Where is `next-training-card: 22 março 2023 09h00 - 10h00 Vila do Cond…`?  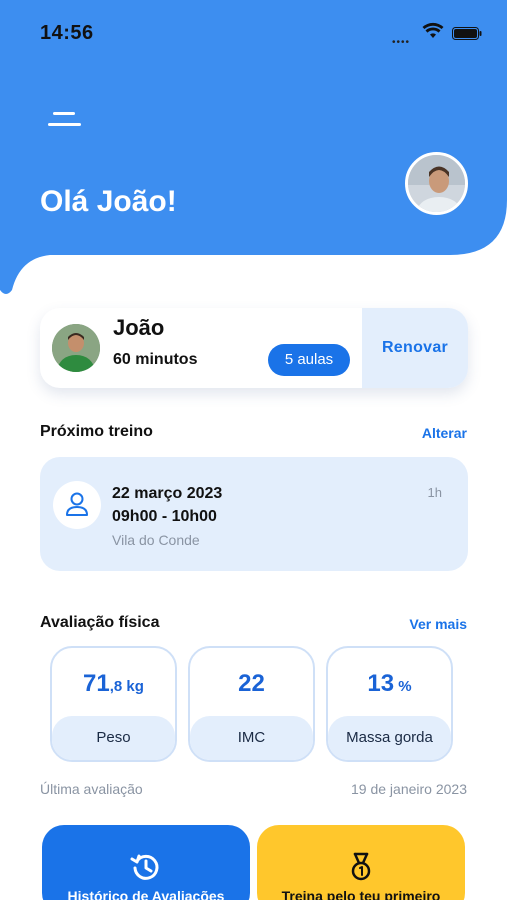
next-training-card: 22 março 2023 09h00 - 10h00 Vila do Cond… is located at coordinates (254, 514).